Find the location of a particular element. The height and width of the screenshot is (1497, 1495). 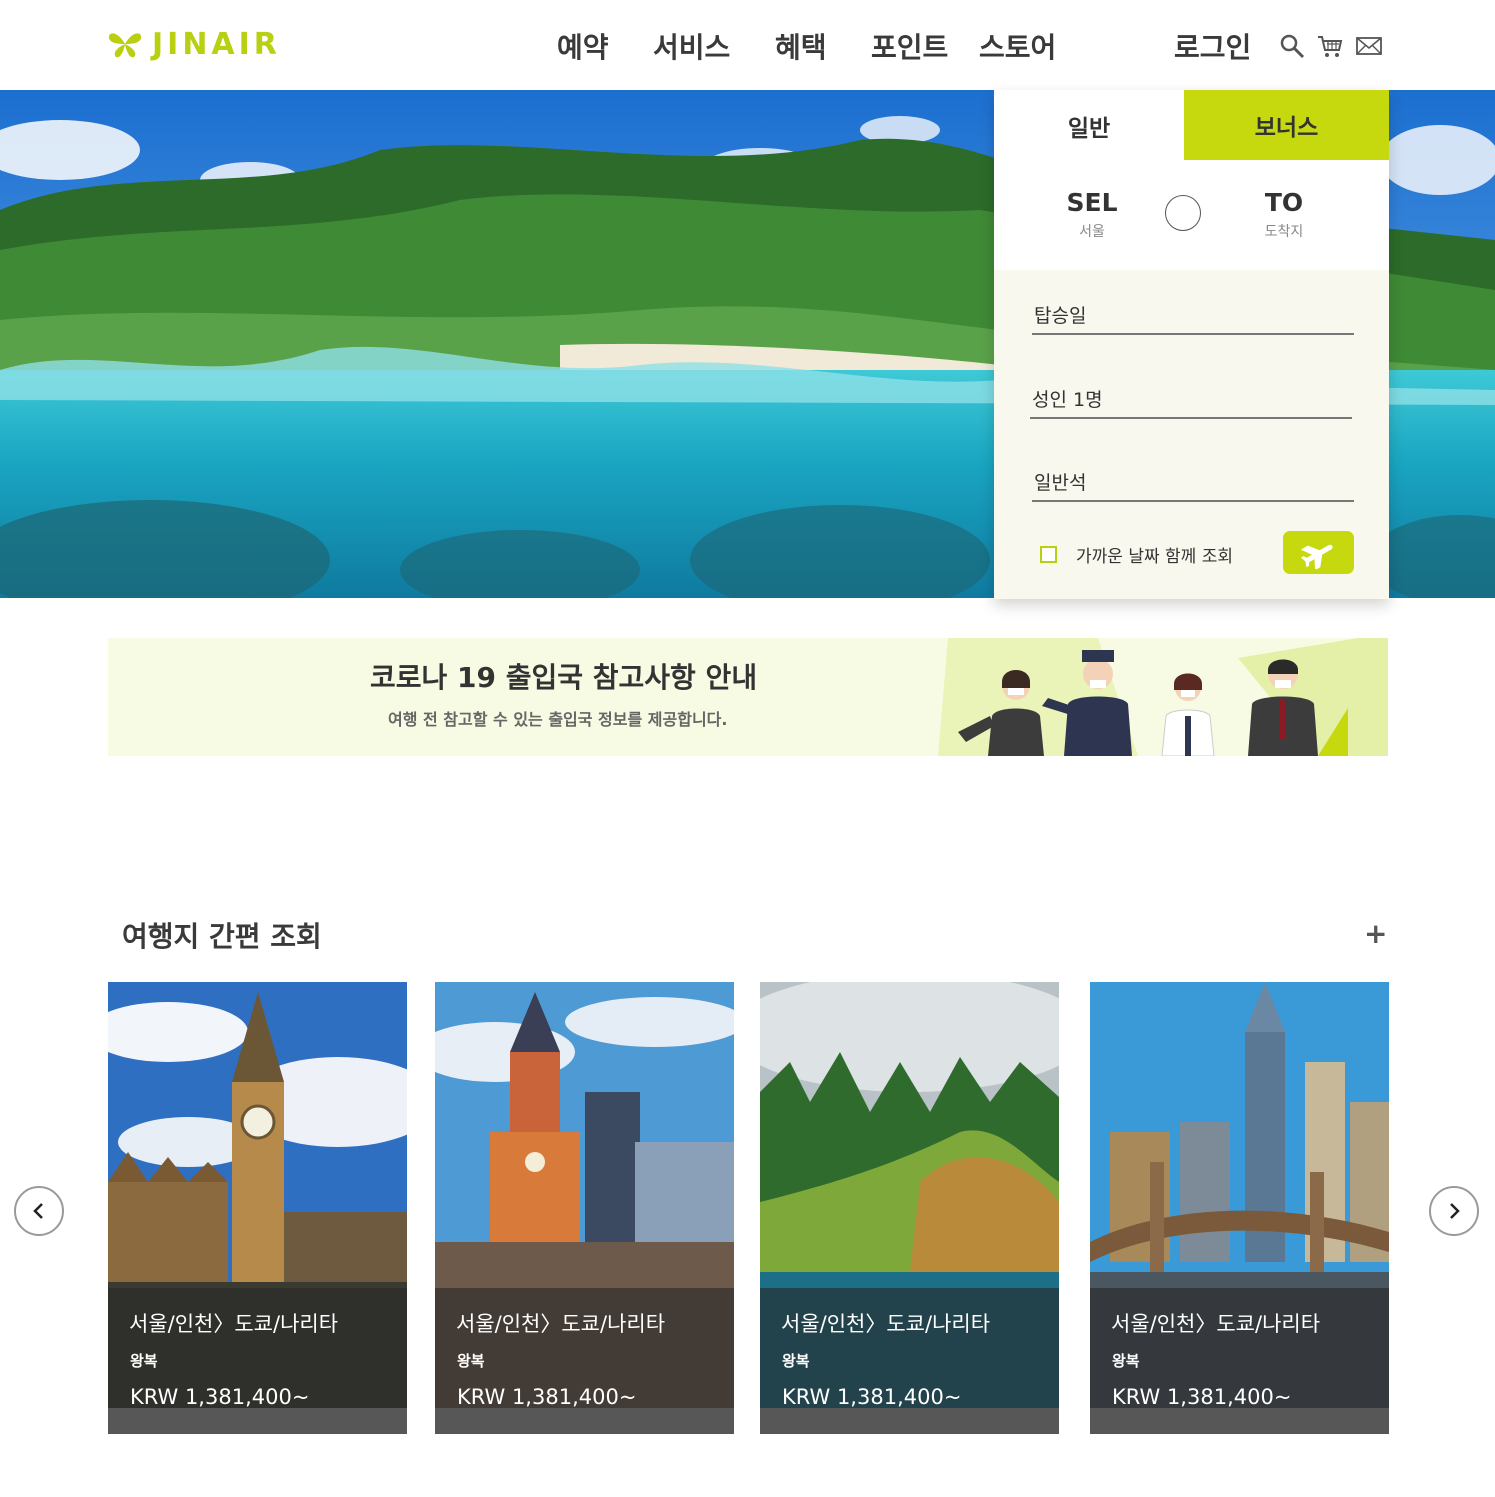

mail-icon is located at coordinates (1369, 46).